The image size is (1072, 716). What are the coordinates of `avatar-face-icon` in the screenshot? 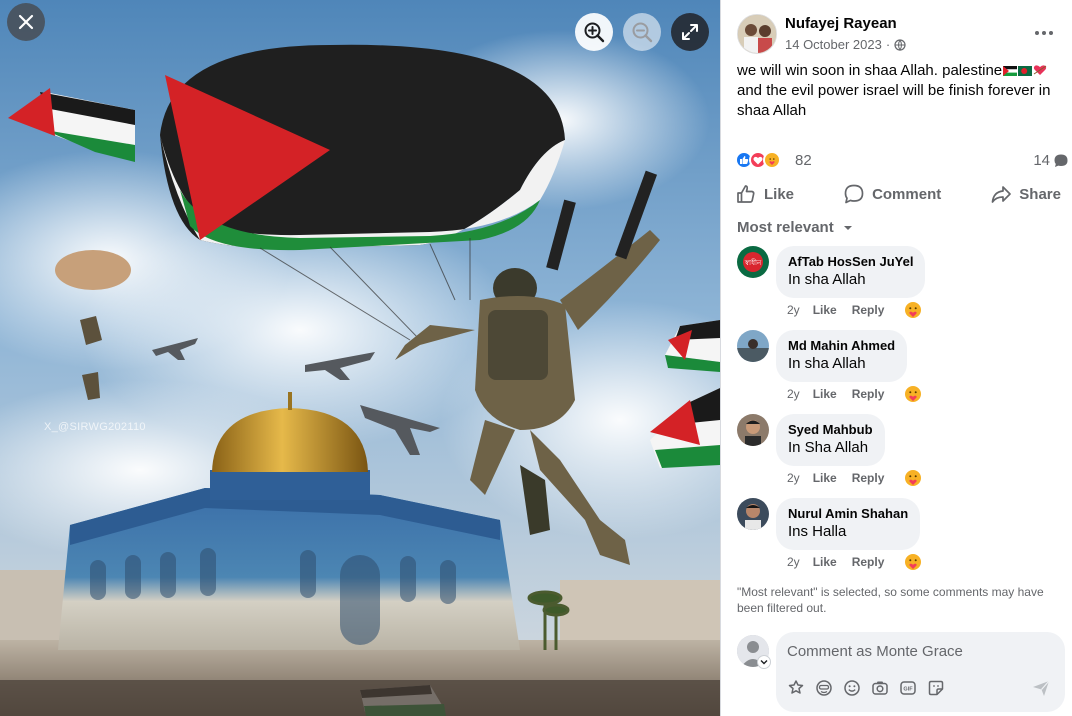 It's located at (824, 688).